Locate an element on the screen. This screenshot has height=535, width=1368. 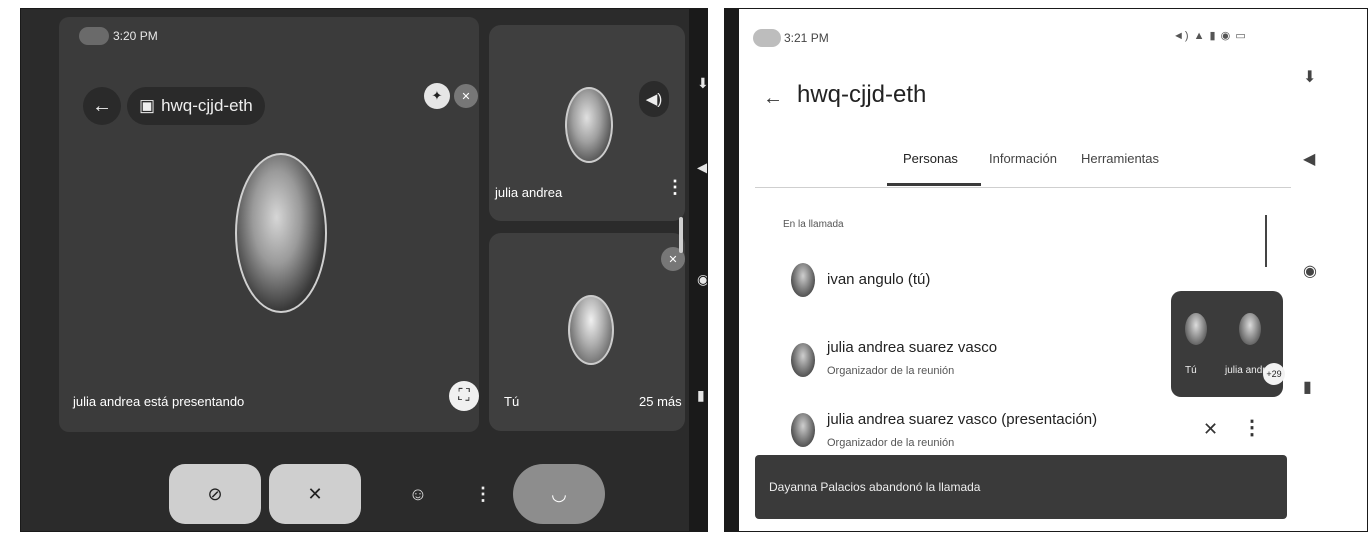
mini-label-julia: julia andr is located at coordinates (1245, 370).